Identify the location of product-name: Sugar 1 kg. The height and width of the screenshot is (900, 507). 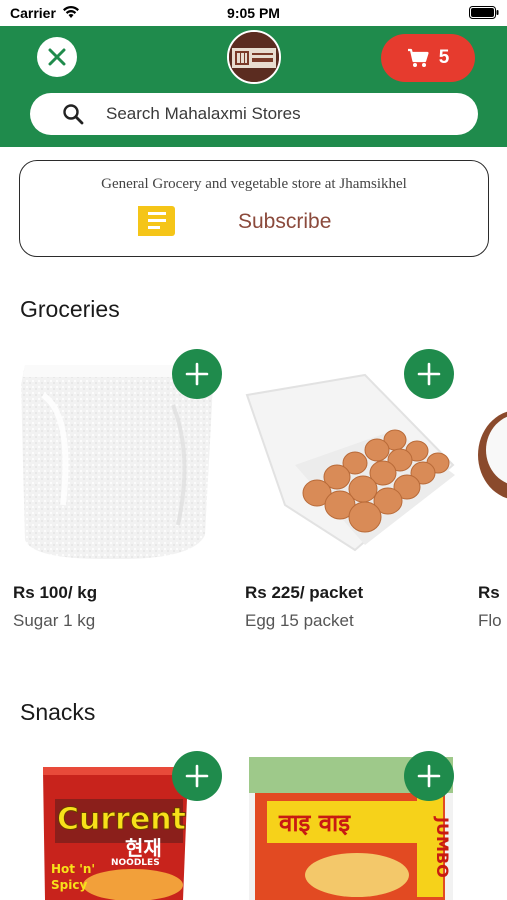
(54, 620).